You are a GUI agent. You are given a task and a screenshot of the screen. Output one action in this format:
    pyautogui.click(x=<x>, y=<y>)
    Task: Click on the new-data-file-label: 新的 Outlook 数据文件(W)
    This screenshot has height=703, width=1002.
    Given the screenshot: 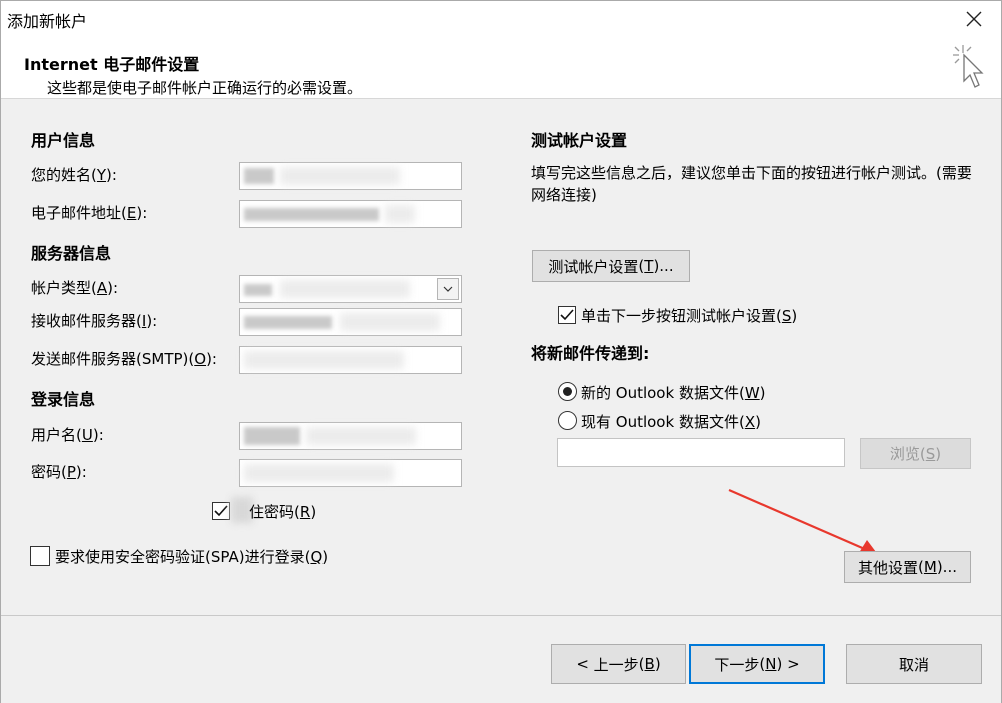 What is the action you would take?
    pyautogui.click(x=673, y=393)
    